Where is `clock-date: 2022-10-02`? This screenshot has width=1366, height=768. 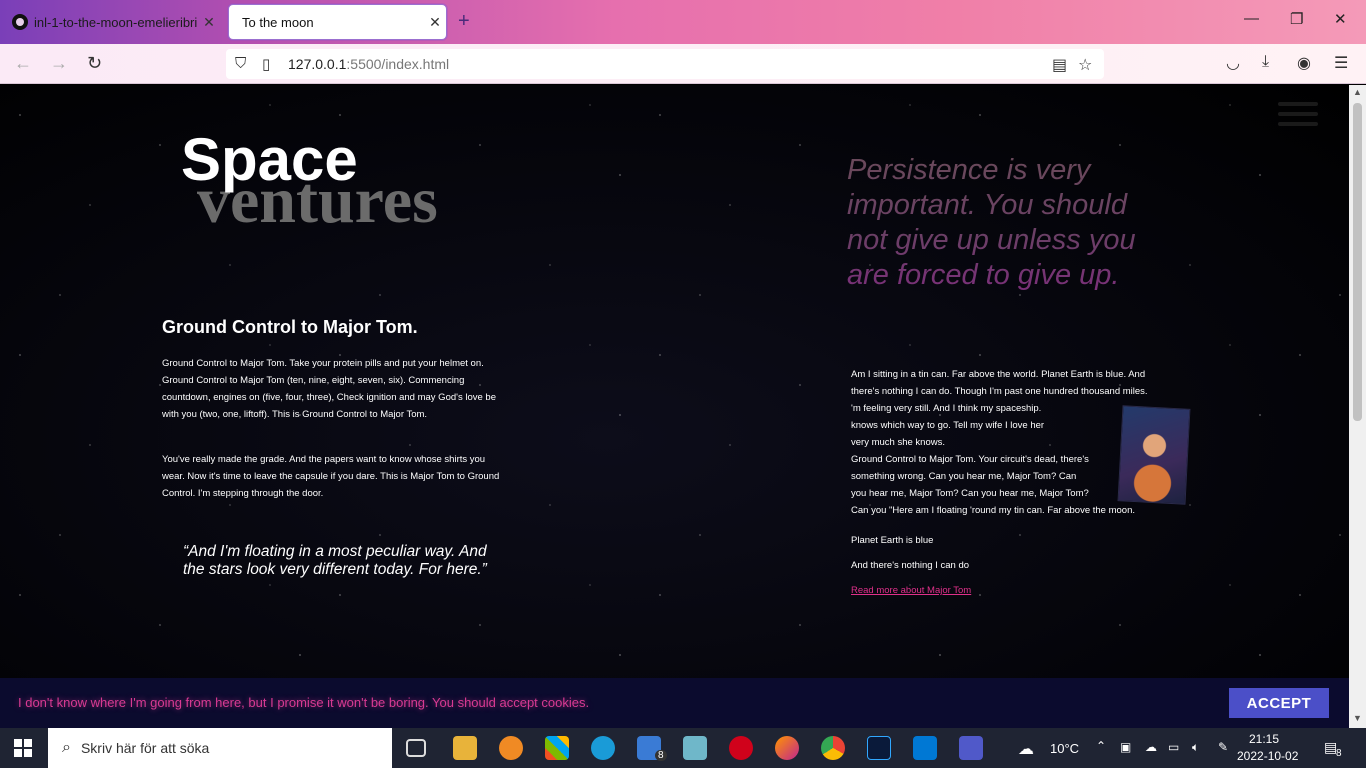 clock-date: 2022-10-02 is located at coordinates (1267, 756).